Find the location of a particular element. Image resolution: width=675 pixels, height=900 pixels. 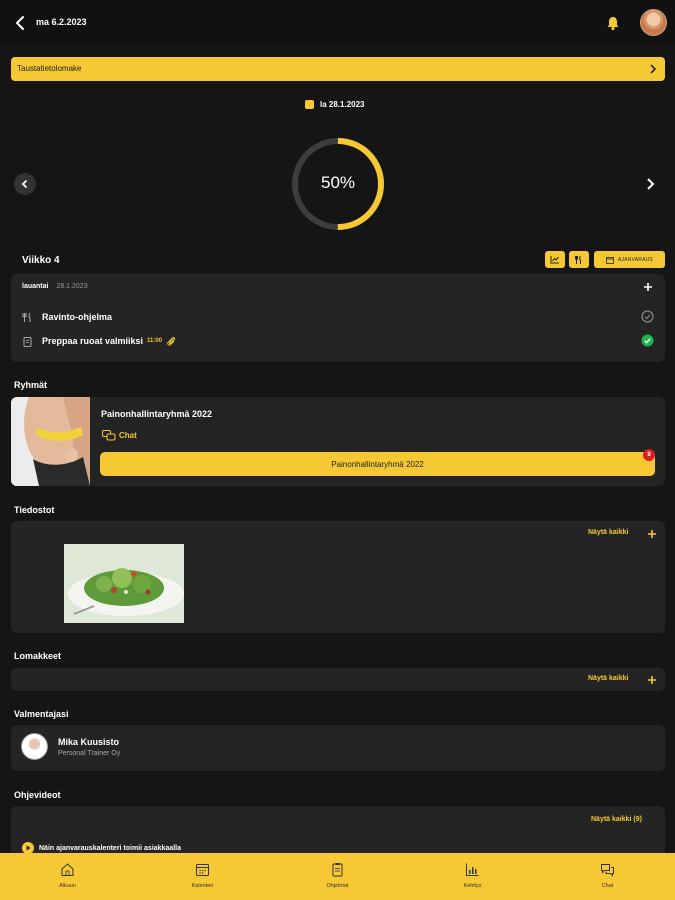

videos-title: Ohjevideot is located at coordinates (37, 795).